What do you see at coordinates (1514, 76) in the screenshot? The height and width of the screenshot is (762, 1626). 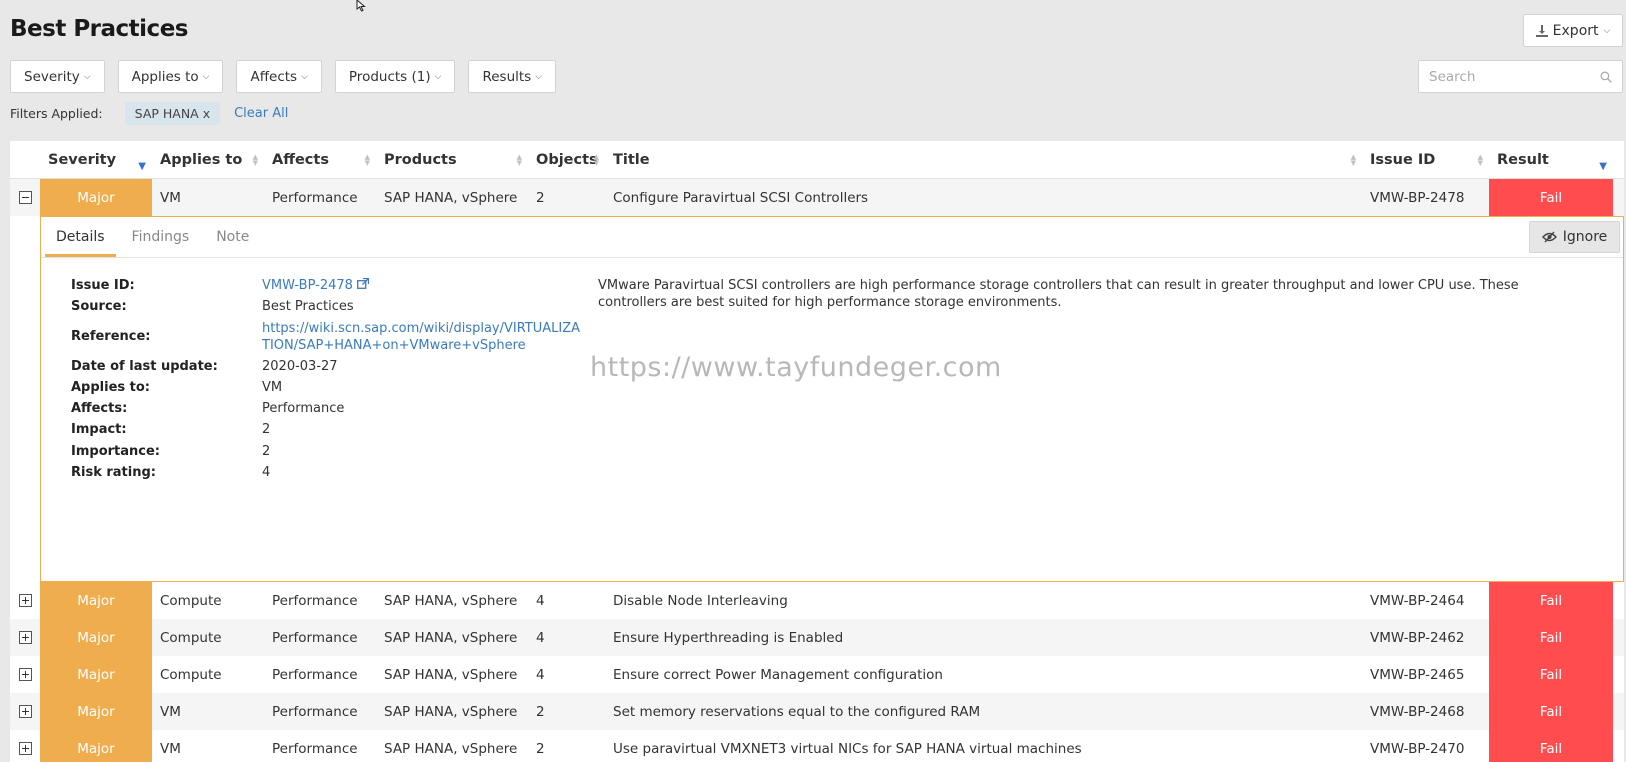 I see `search-input` at bounding box center [1514, 76].